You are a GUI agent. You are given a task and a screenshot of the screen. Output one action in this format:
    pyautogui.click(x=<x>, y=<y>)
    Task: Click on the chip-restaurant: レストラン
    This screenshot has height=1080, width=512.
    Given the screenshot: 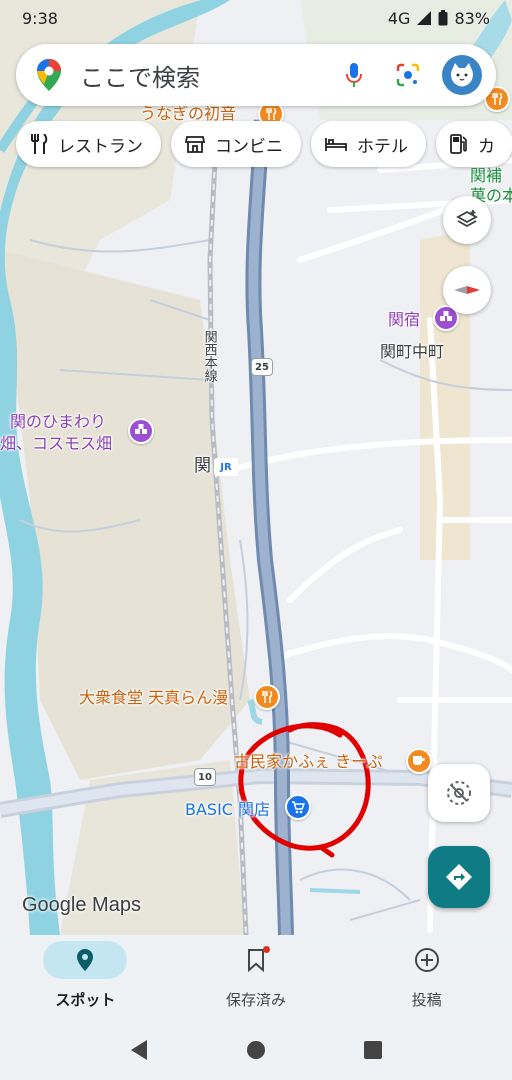 What is the action you would take?
    pyautogui.click(x=88, y=144)
    